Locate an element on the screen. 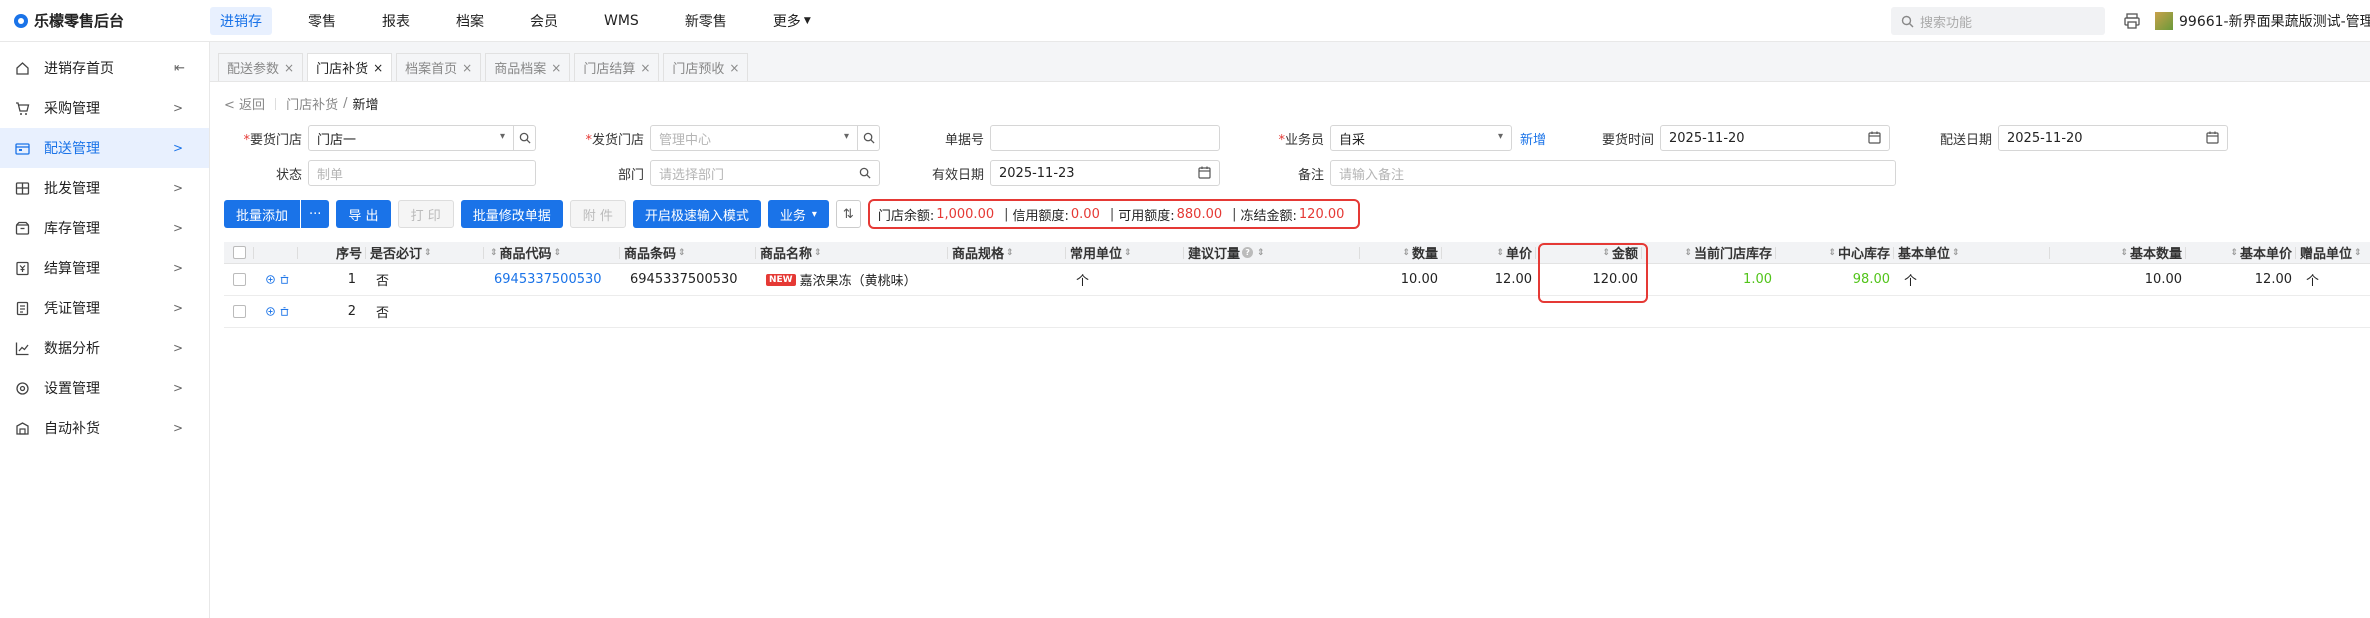  auto-restock-icon is located at coordinates (22, 428).